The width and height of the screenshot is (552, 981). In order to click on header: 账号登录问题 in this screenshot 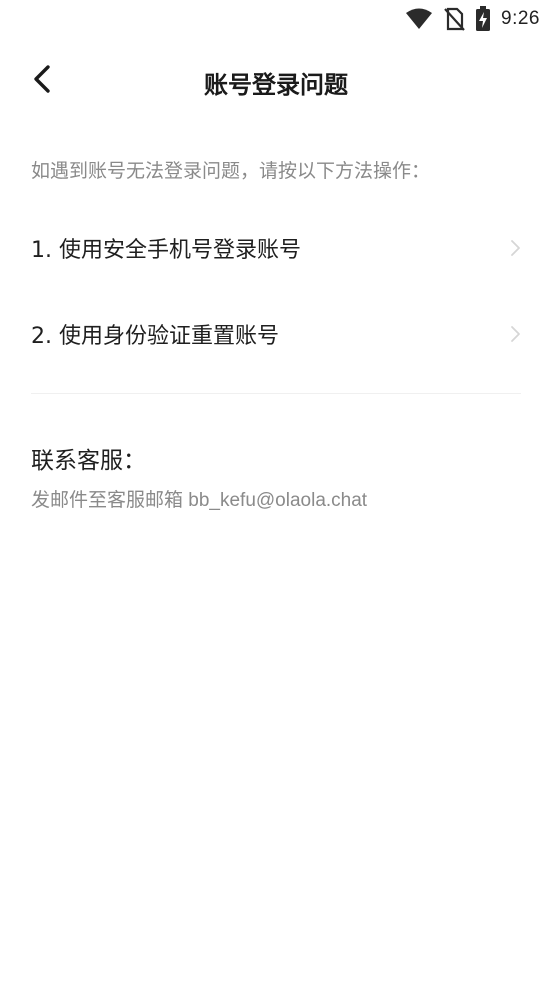, I will do `click(276, 82)`.